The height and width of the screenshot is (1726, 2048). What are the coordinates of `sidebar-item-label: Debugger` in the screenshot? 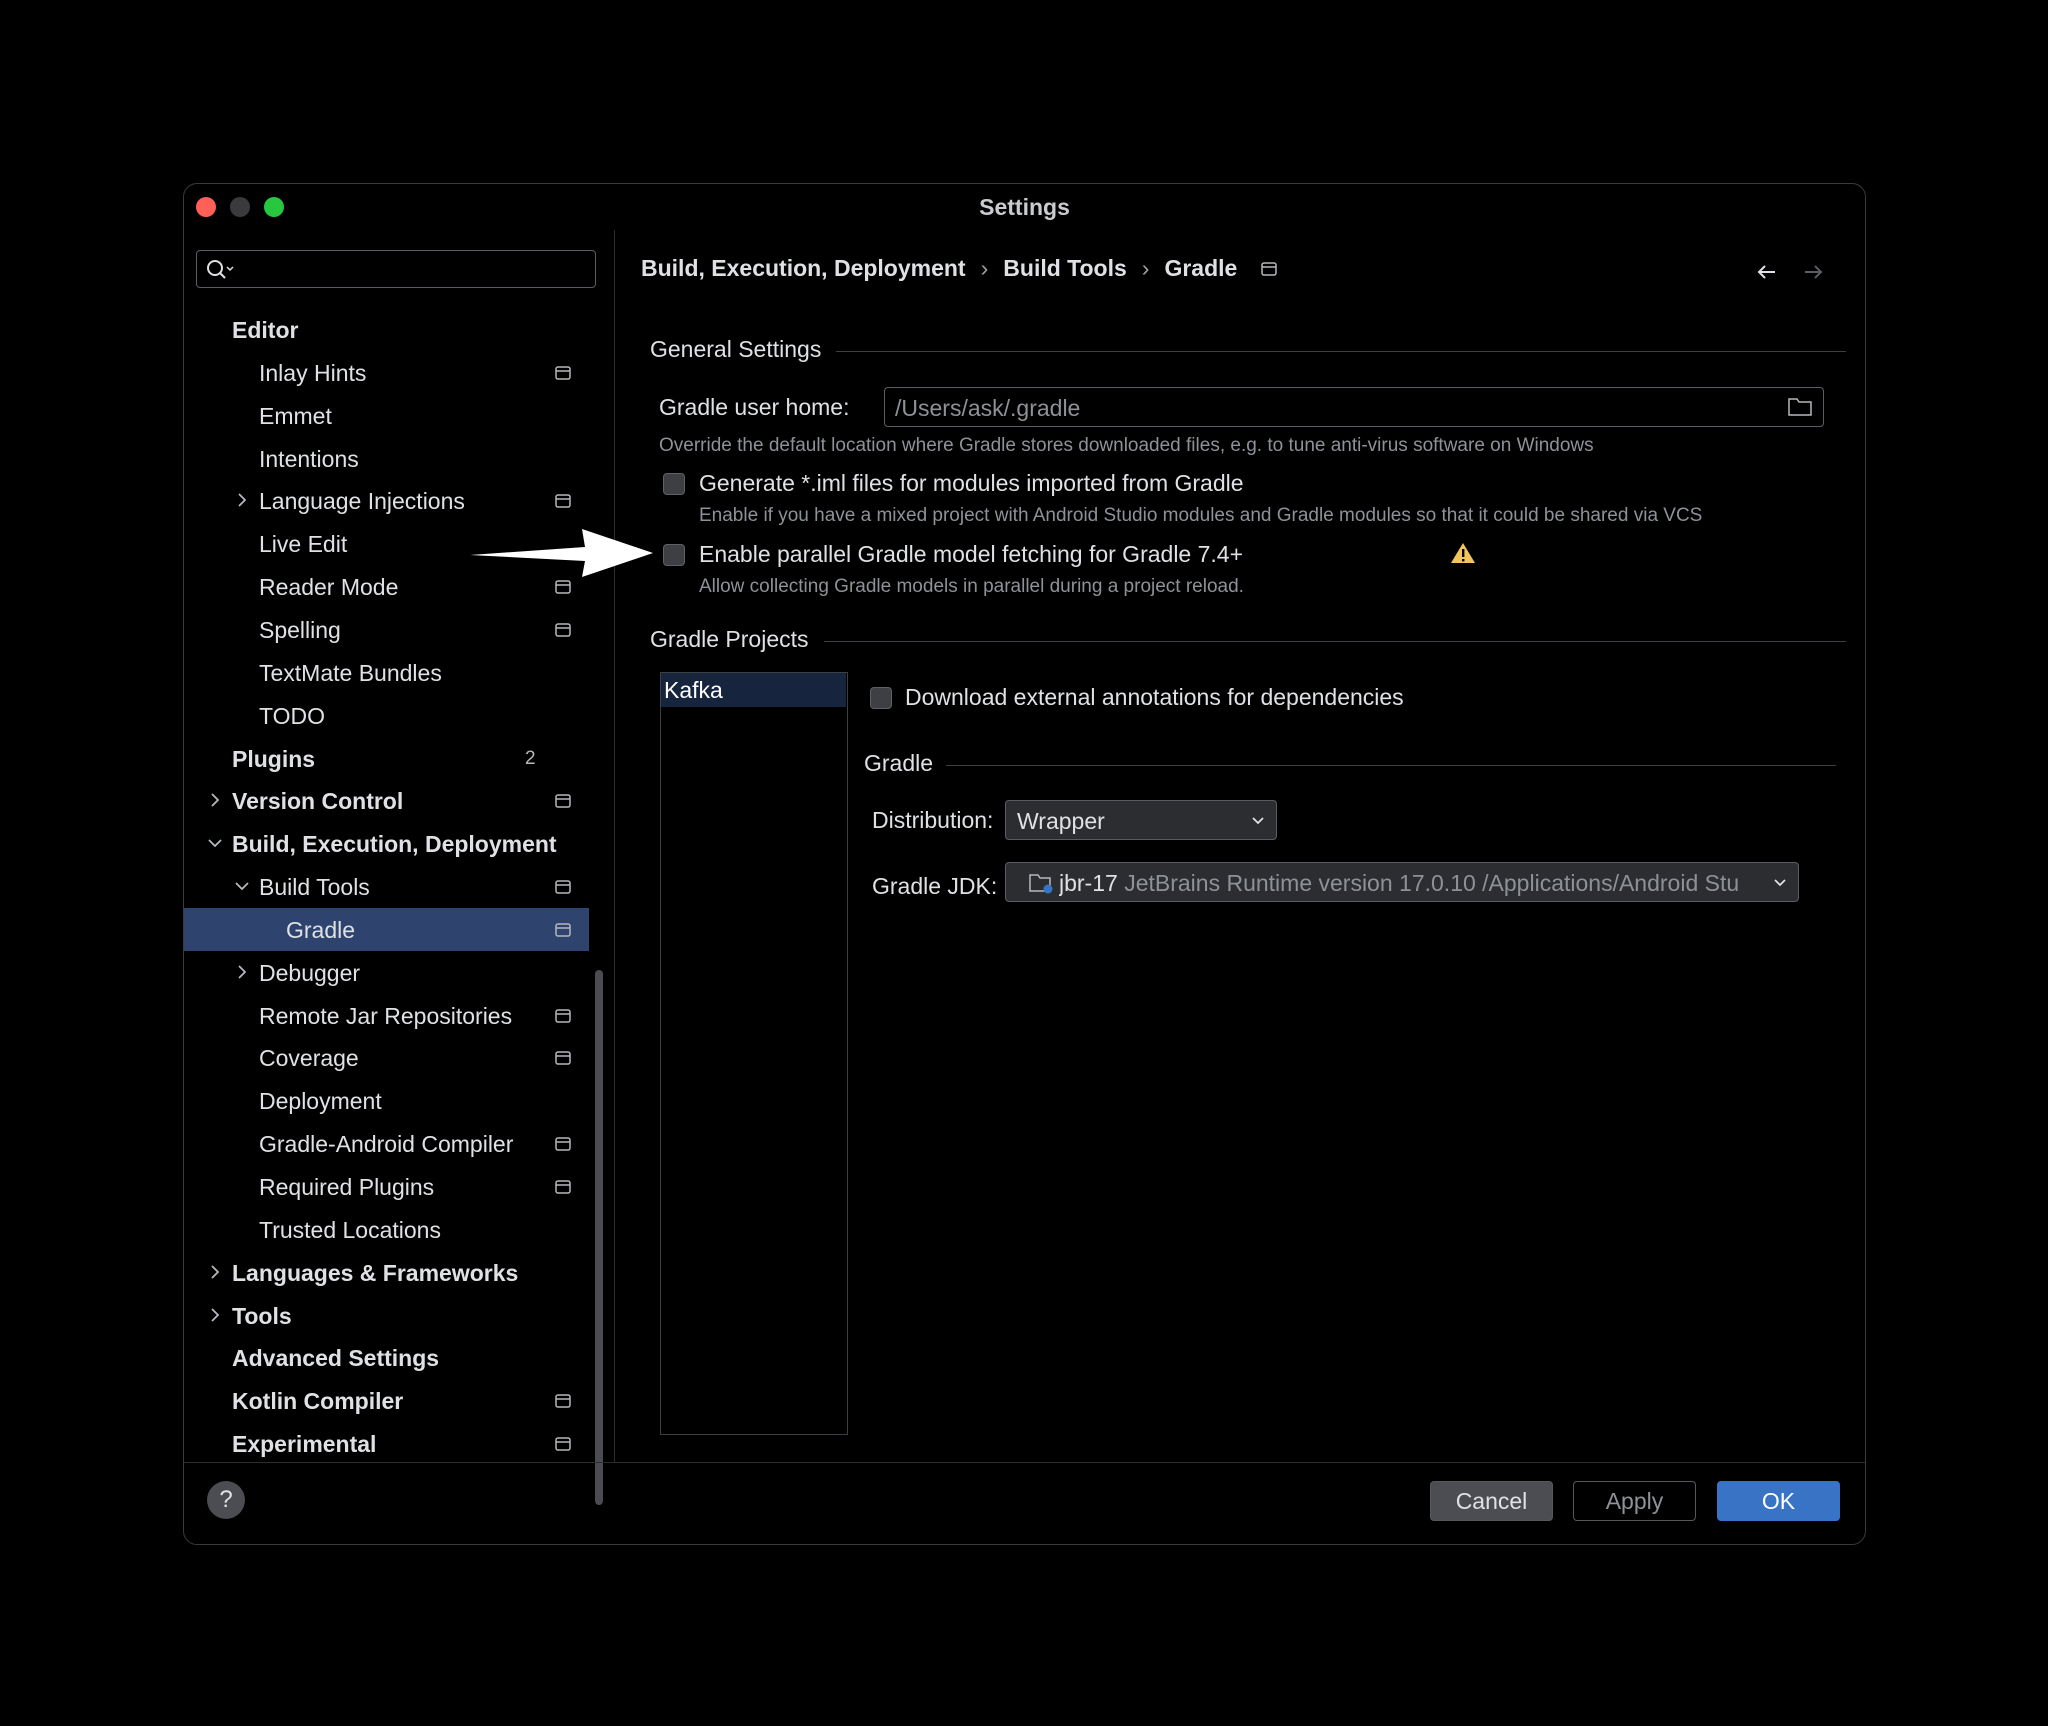 It's located at (310, 972).